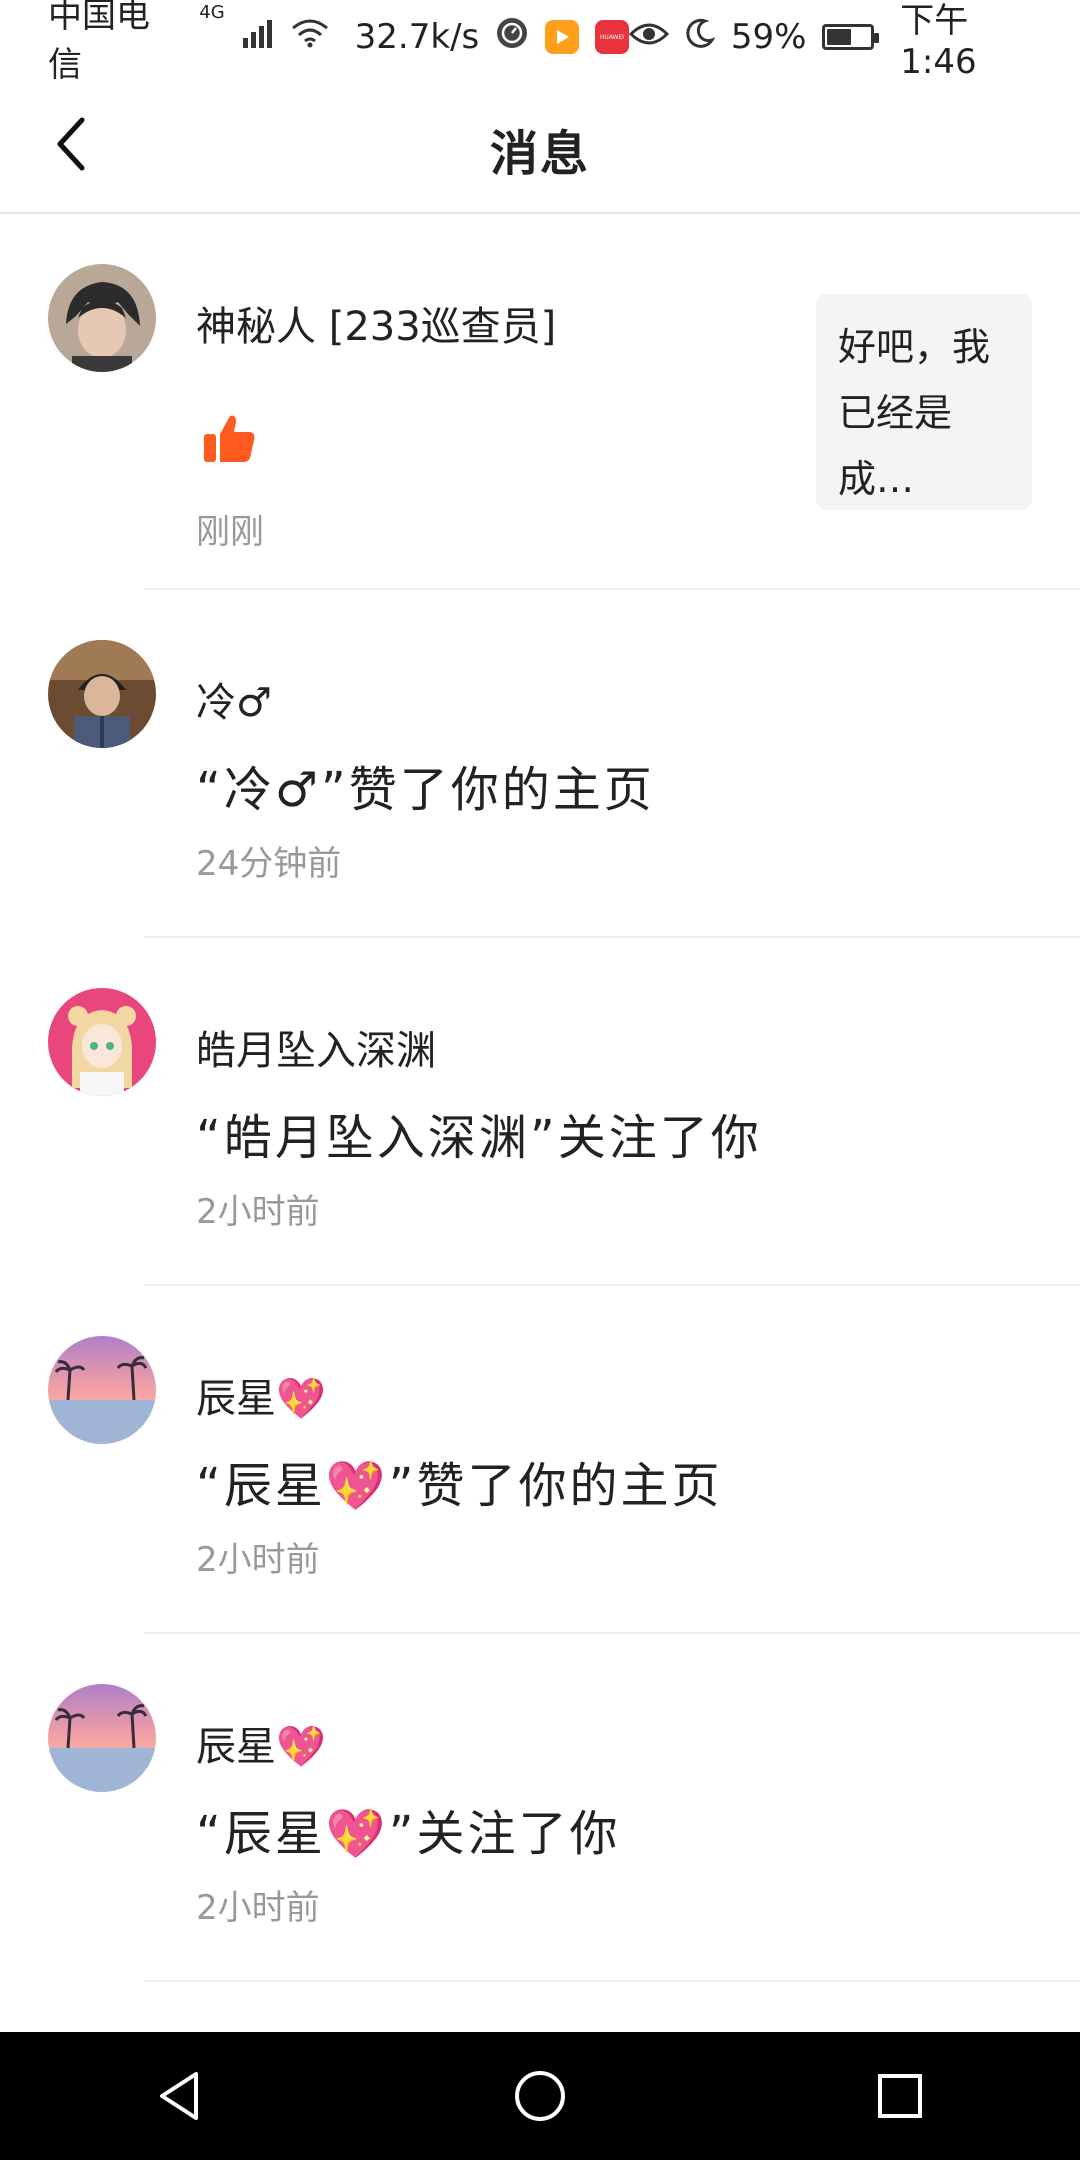 This screenshot has height=2160, width=1080. I want to click on signal-icon, so click(258, 37).